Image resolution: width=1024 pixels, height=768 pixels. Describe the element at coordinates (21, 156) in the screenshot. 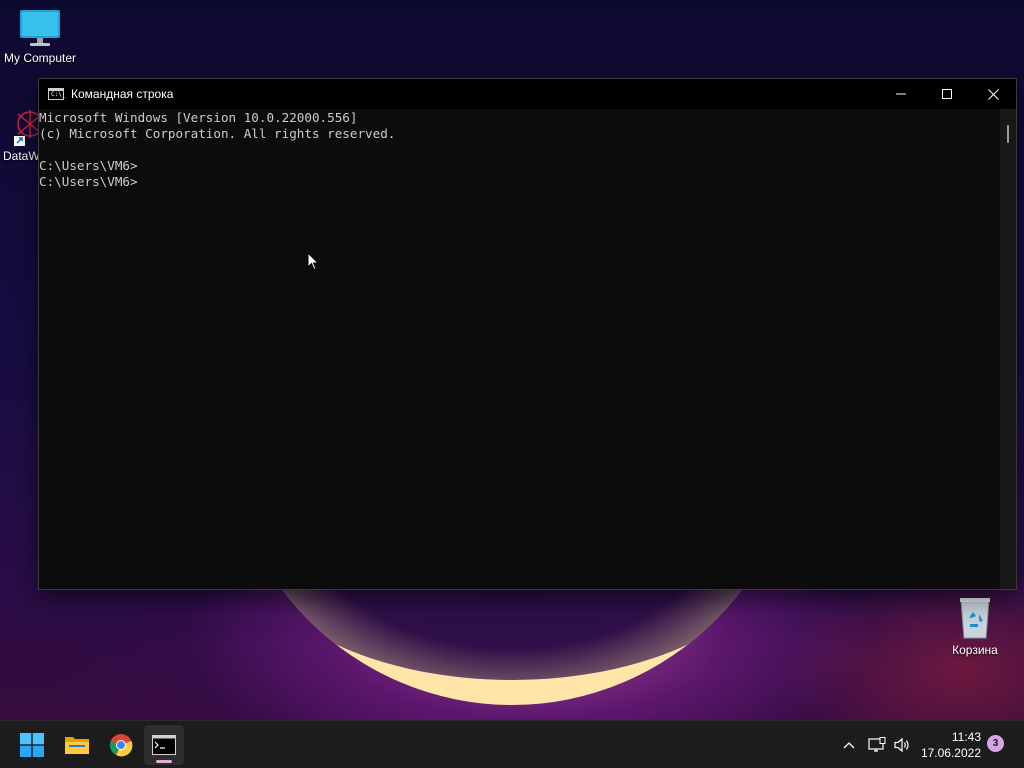

I see `desktop-icon-label: DataW` at that location.